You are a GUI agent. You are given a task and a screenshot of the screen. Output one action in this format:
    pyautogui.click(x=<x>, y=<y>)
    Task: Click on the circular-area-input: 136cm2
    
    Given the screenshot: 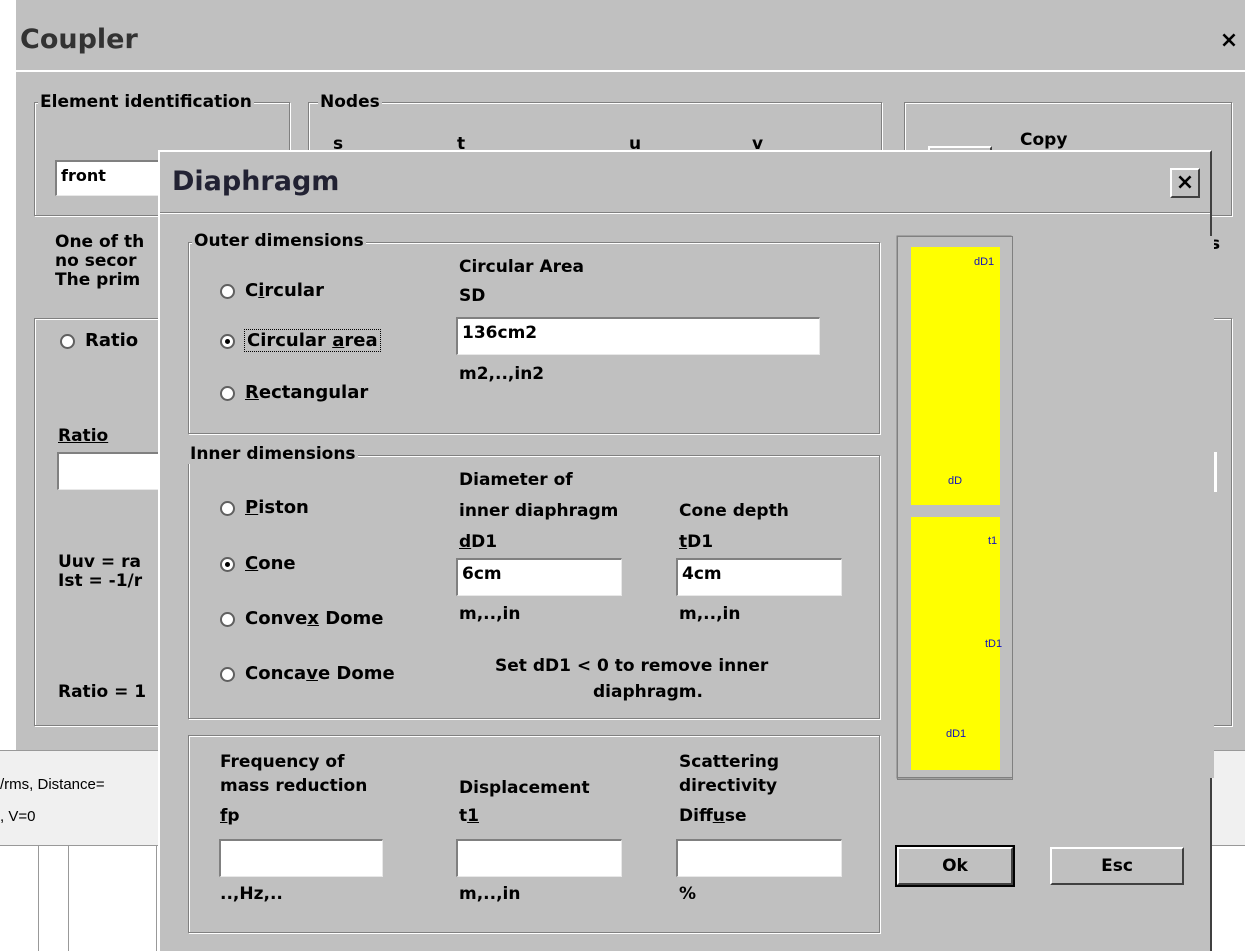 What is the action you would take?
    pyautogui.click(x=638, y=336)
    